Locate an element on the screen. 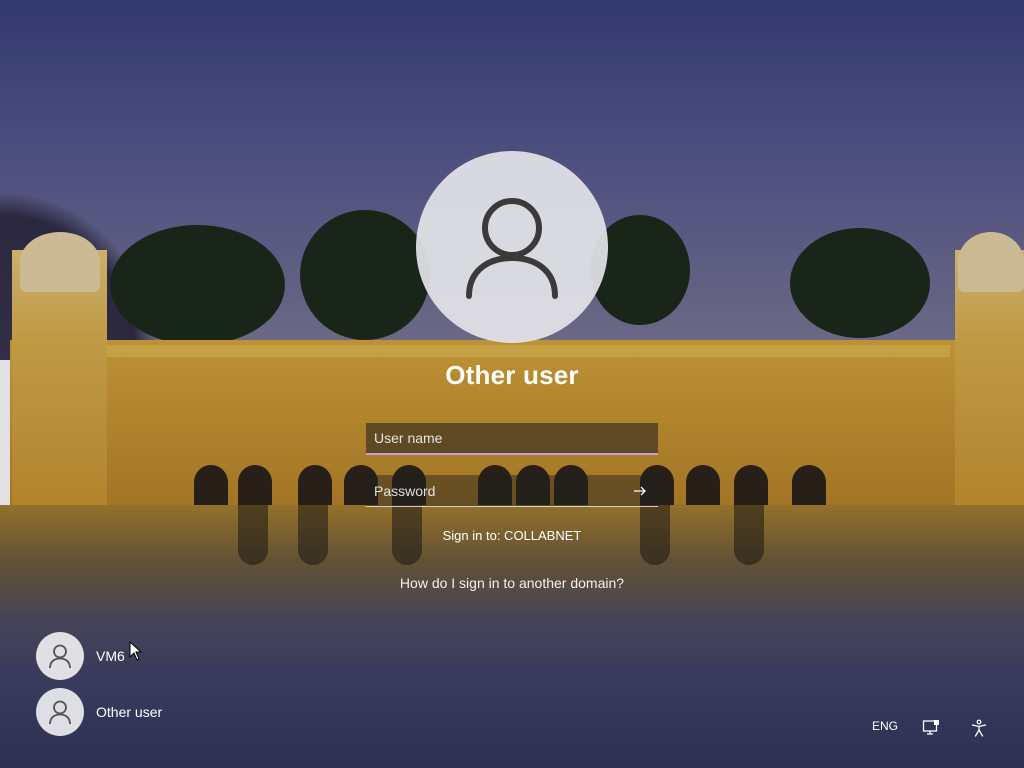 The height and width of the screenshot is (768, 1024). accessibility-icon is located at coordinates (979, 728).